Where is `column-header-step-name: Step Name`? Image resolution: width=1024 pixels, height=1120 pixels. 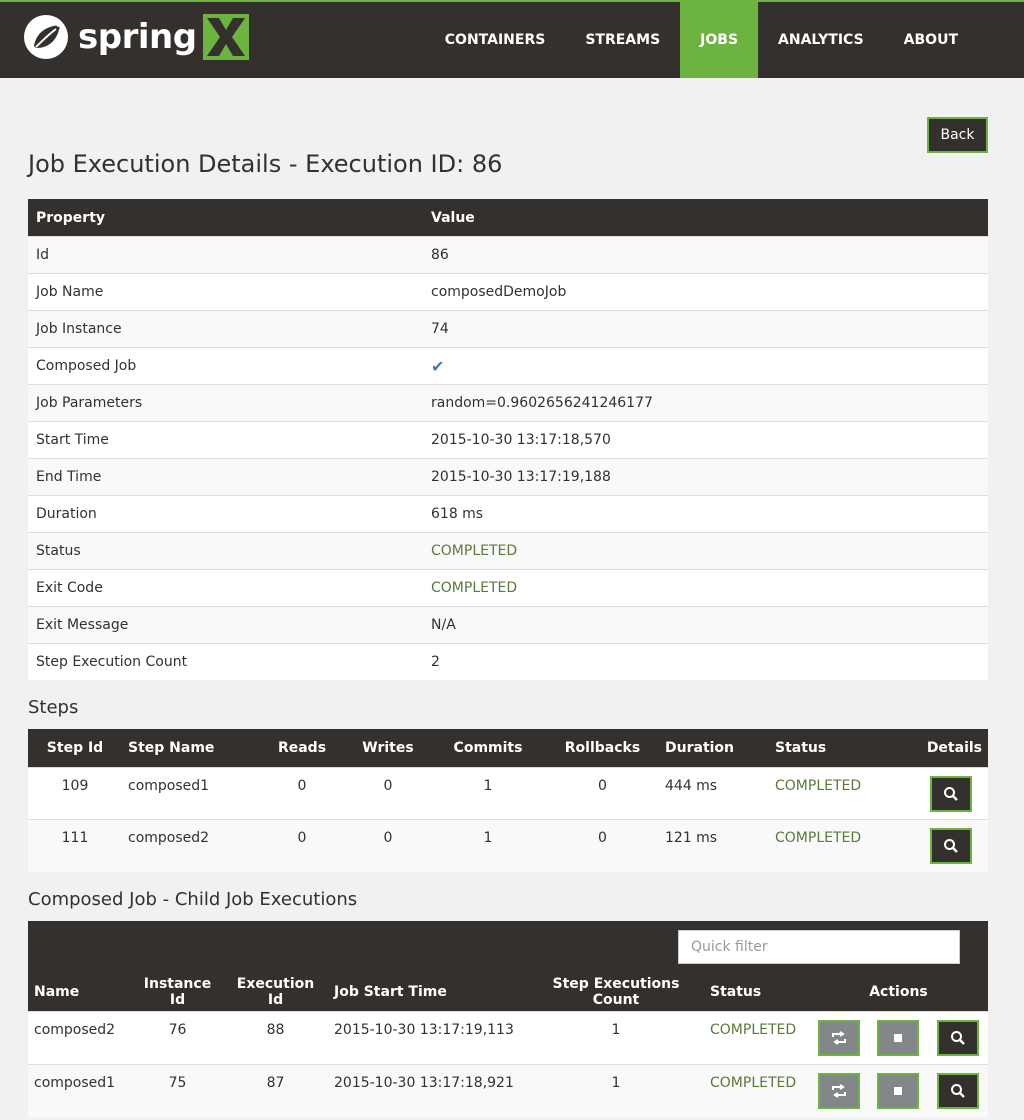
column-header-step-name: Step Name is located at coordinates (190, 748).